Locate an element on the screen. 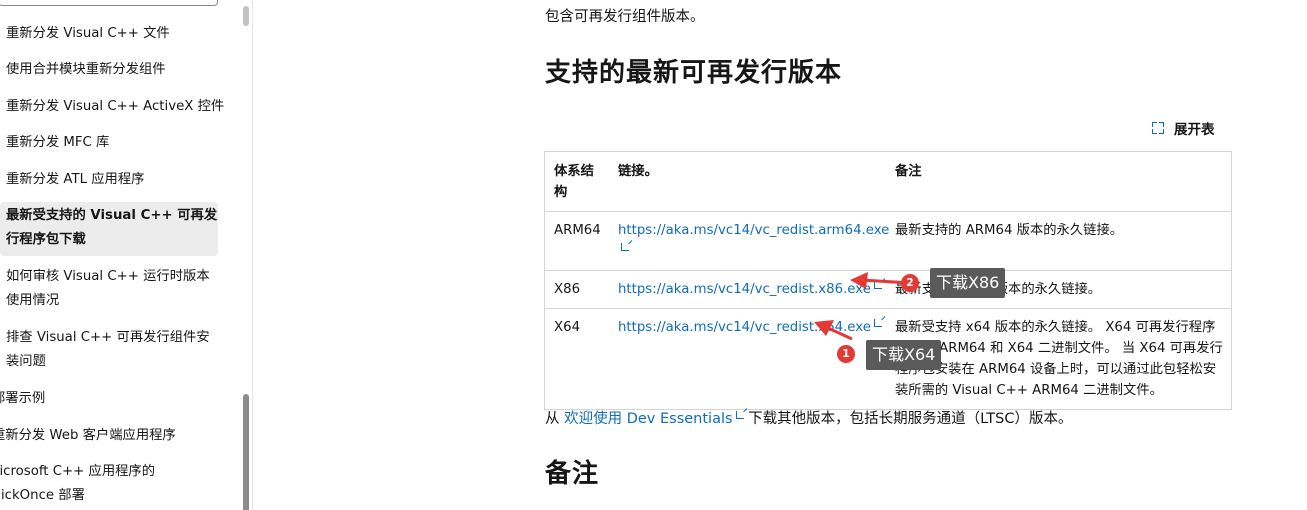  nav-audit-runtime: 如何审核 Visual C++ 运行时版本 使用情况 is located at coordinates (108, 289).